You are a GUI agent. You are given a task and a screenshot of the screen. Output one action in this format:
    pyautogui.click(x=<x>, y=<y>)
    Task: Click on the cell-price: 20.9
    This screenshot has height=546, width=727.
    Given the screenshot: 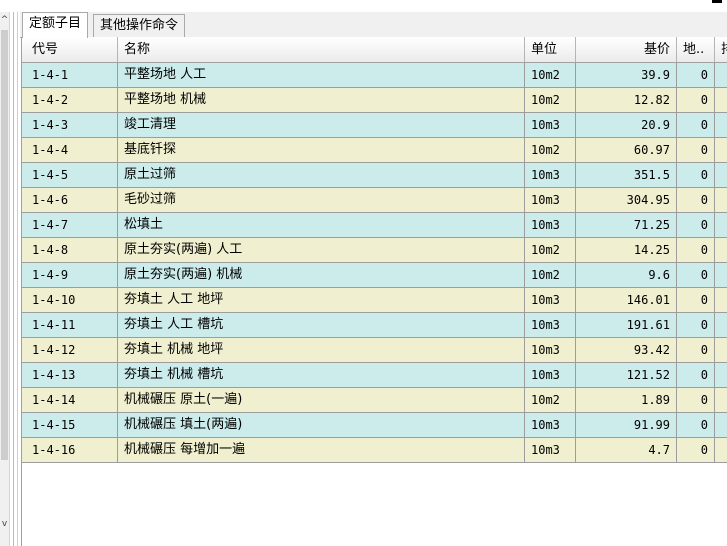 What is the action you would take?
    pyautogui.click(x=626, y=125)
    